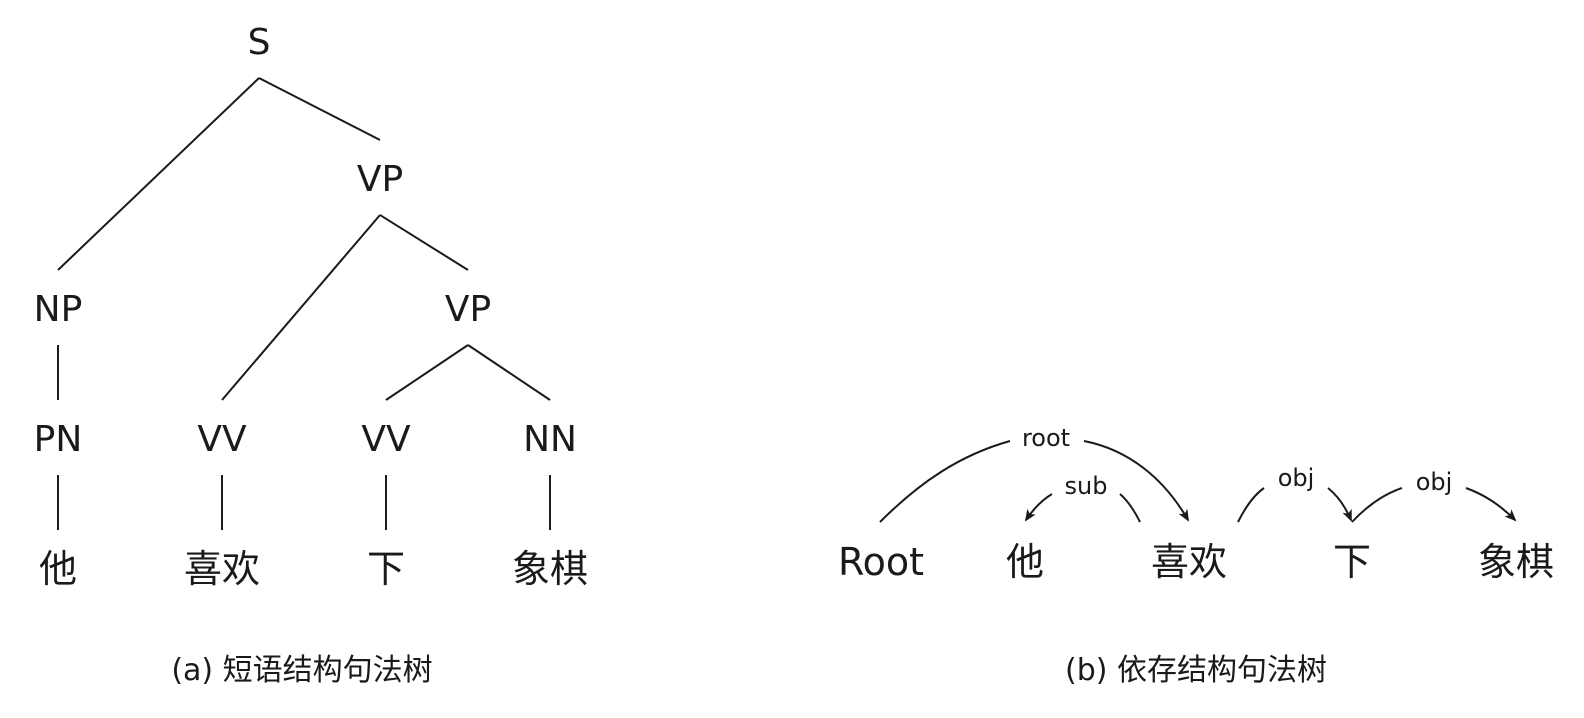 Image resolution: width=1584 pixels, height=718 pixels. What do you see at coordinates (1189, 562) in the screenshot?
I see `token-xihuan: 喜欢` at bounding box center [1189, 562].